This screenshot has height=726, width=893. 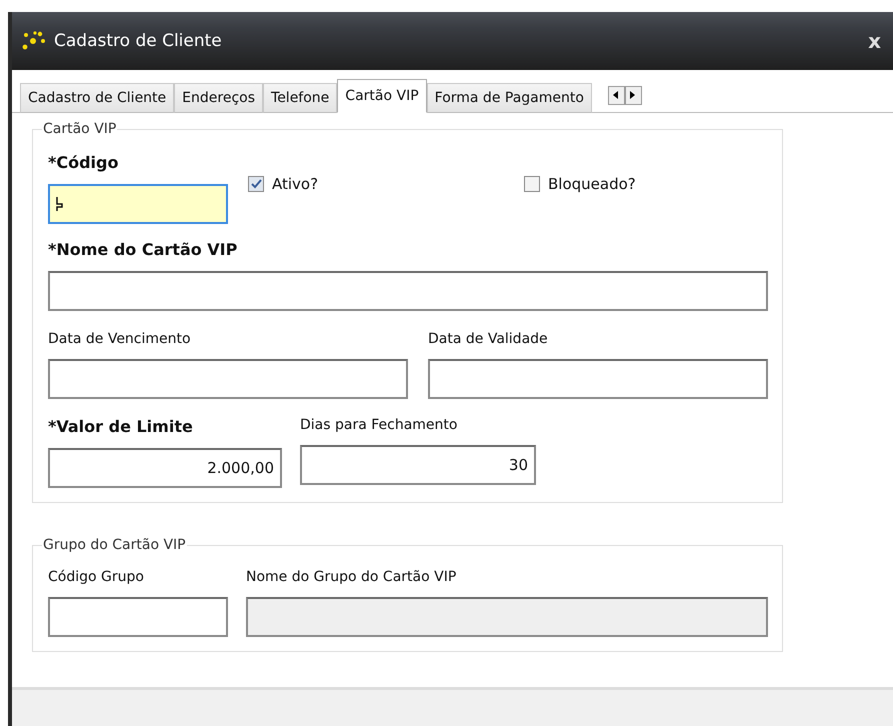 I want to click on number-field: 30, so click(x=418, y=465).